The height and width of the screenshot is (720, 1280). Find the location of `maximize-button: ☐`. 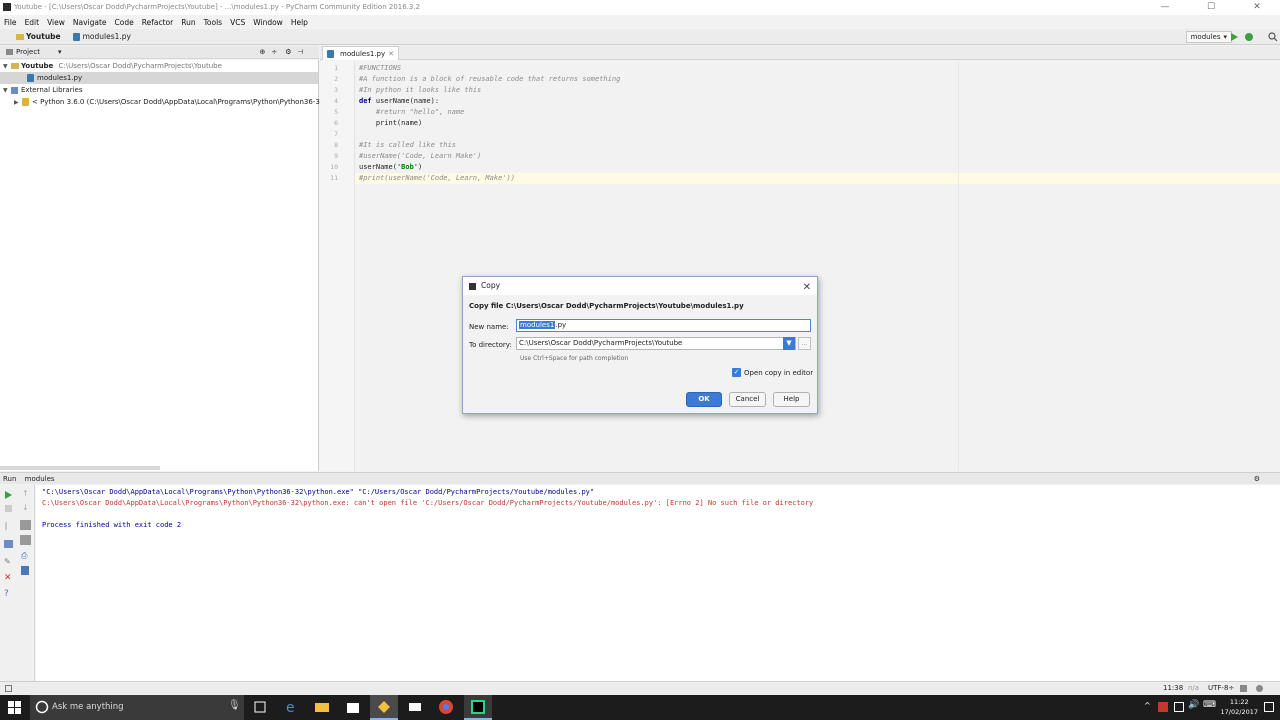

maximize-button: ☐ is located at coordinates (1211, 7).